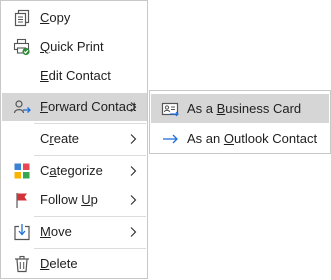  I want to click on forward-contact-icon, so click(22, 107).